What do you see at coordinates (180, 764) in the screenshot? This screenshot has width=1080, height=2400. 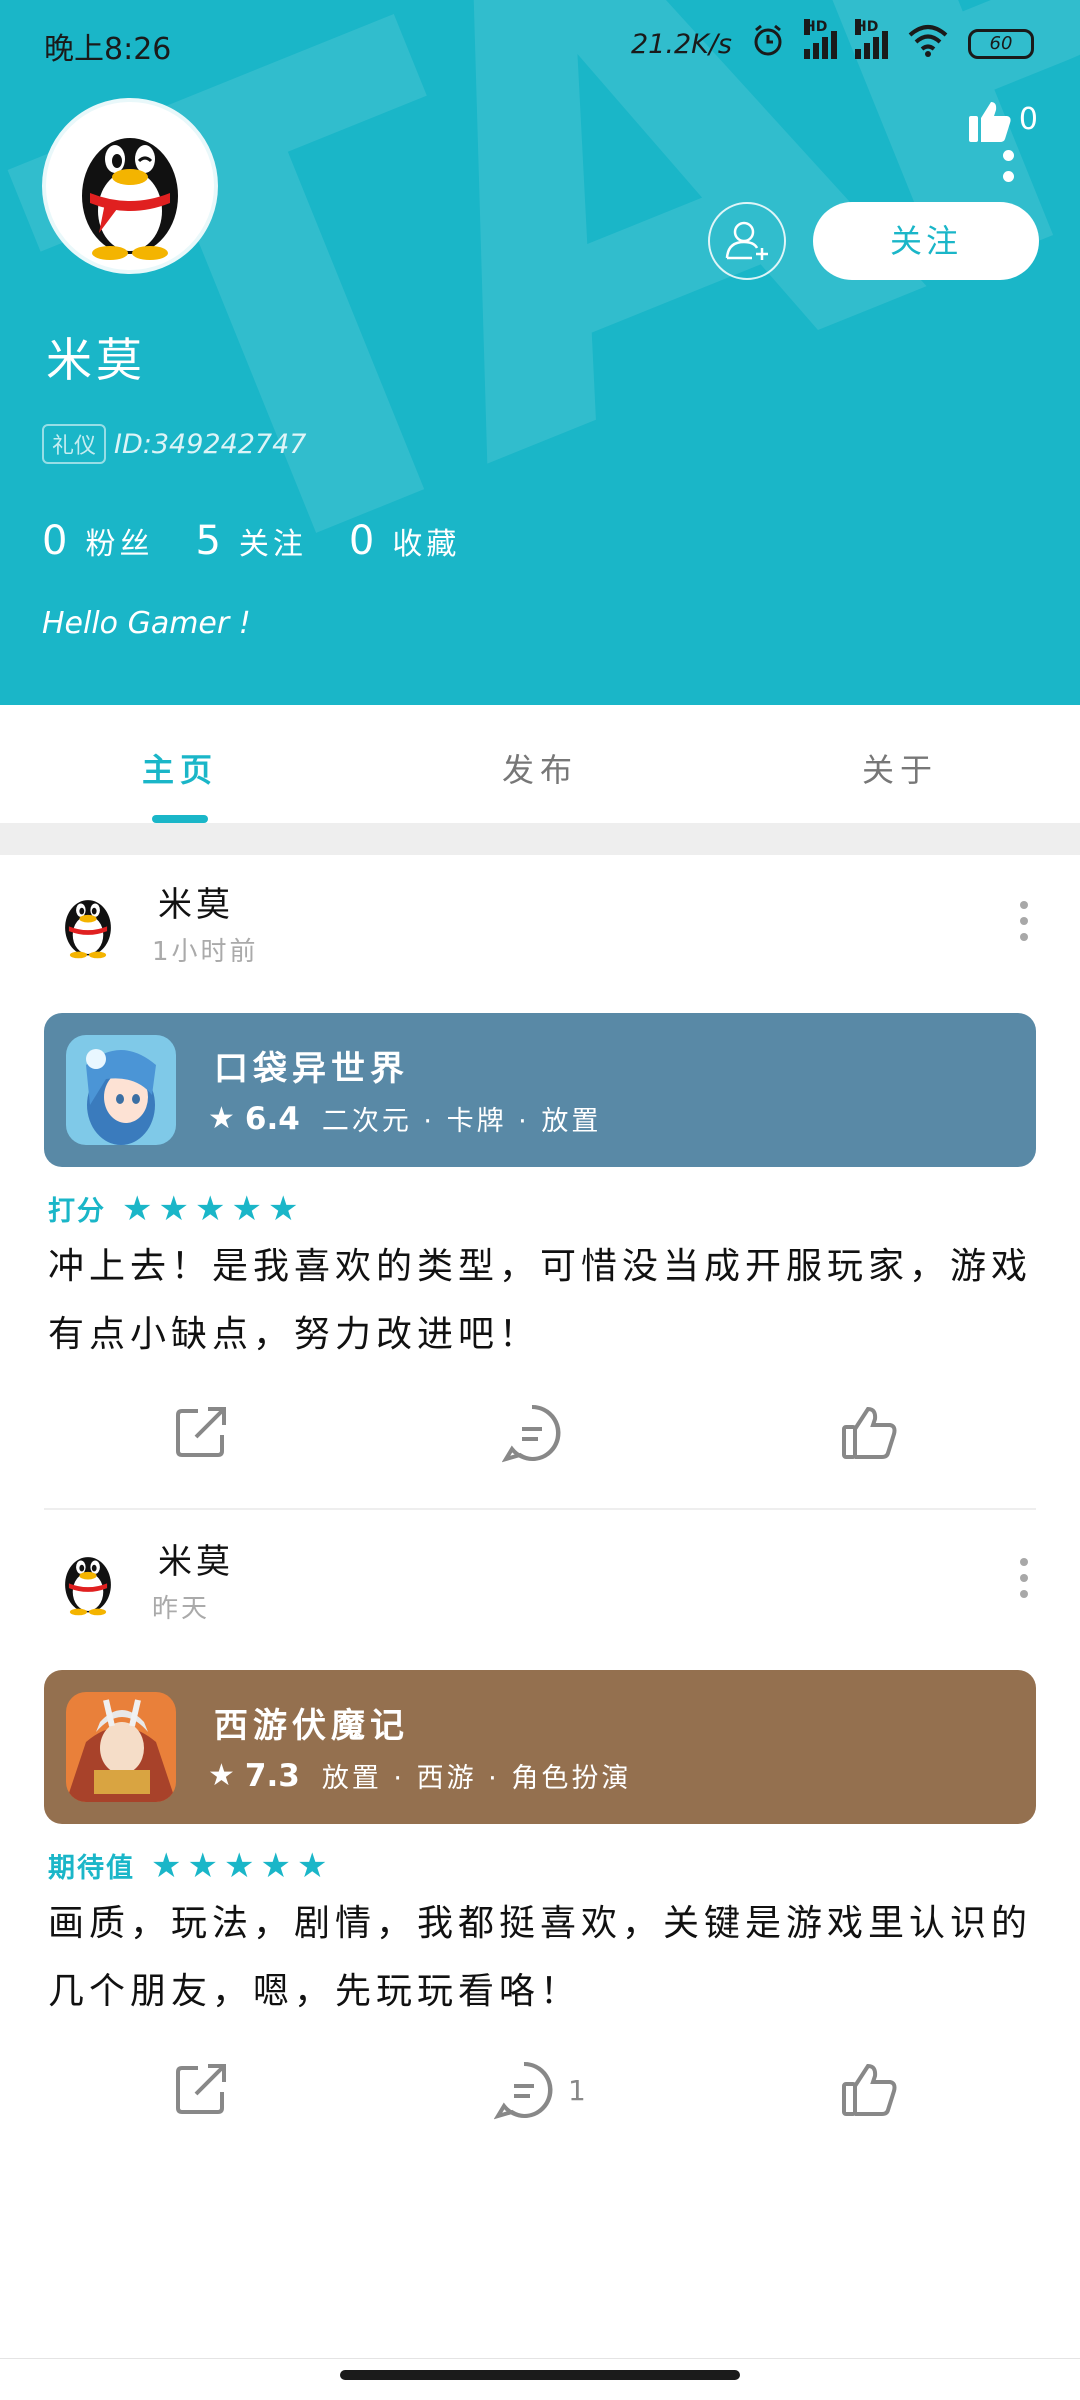 I see `tab-home: 主页` at bounding box center [180, 764].